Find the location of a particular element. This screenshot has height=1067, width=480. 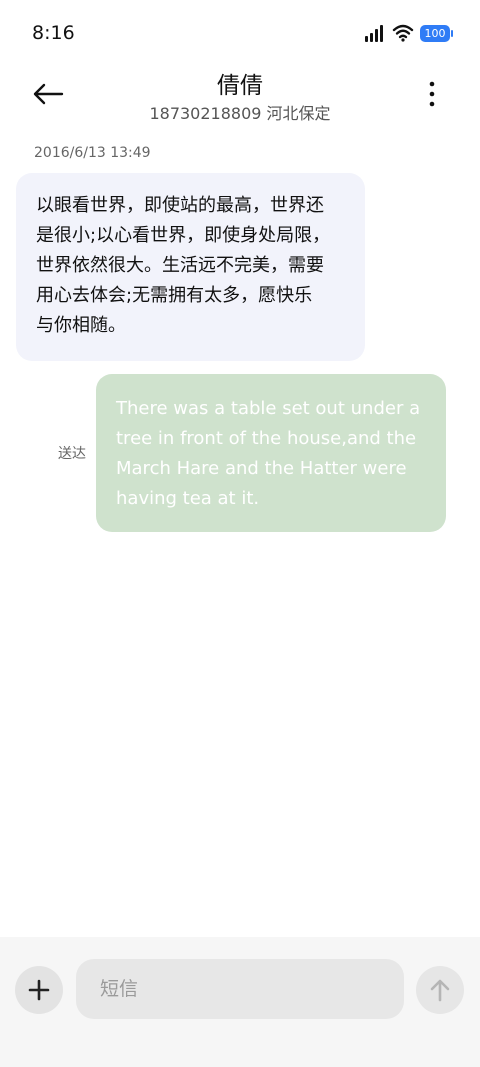

incoming-message-line: 用心去体会;无需拥有太多，愿快乐 is located at coordinates (174, 295).